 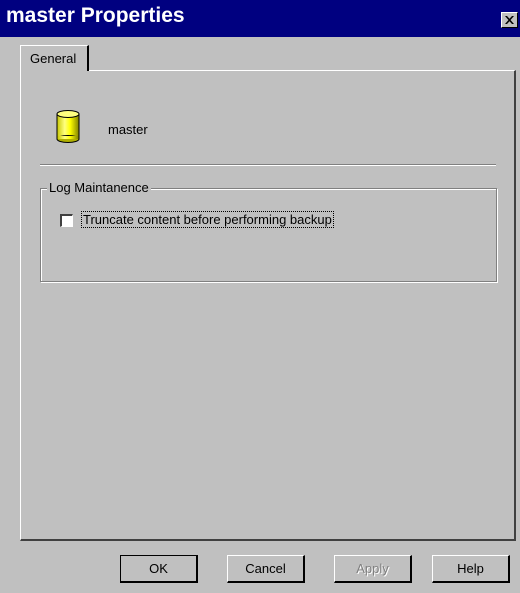 I want to click on cancel-button: Cancel, so click(x=266, y=569).